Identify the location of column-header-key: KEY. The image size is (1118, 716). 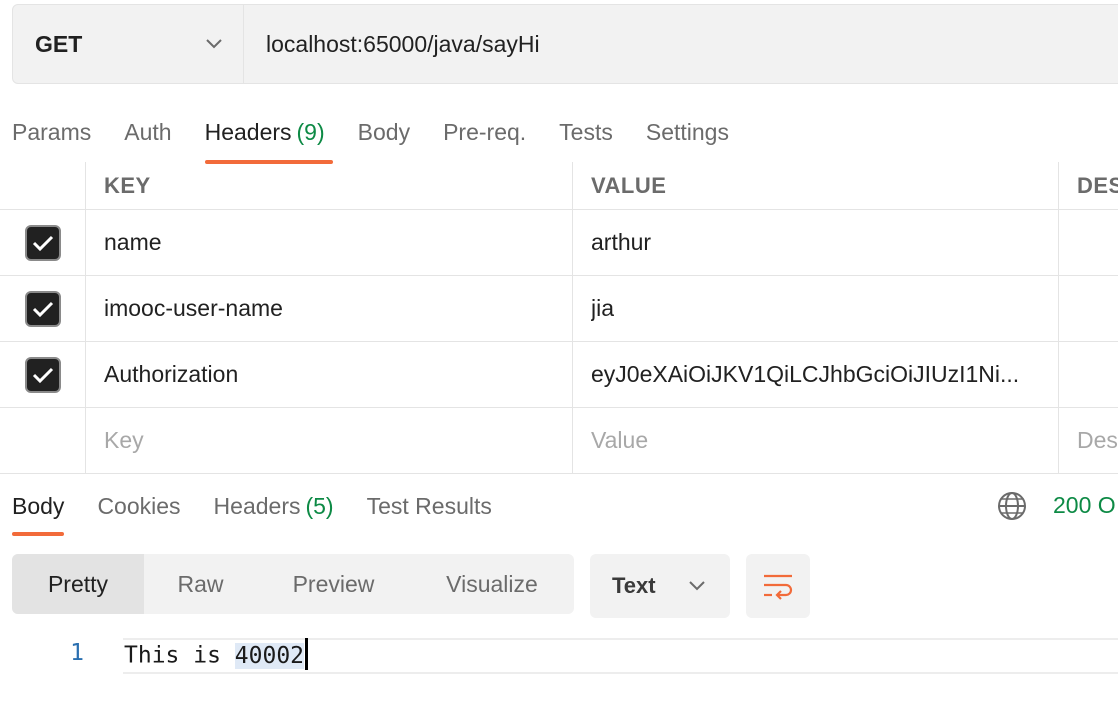
(329, 185).